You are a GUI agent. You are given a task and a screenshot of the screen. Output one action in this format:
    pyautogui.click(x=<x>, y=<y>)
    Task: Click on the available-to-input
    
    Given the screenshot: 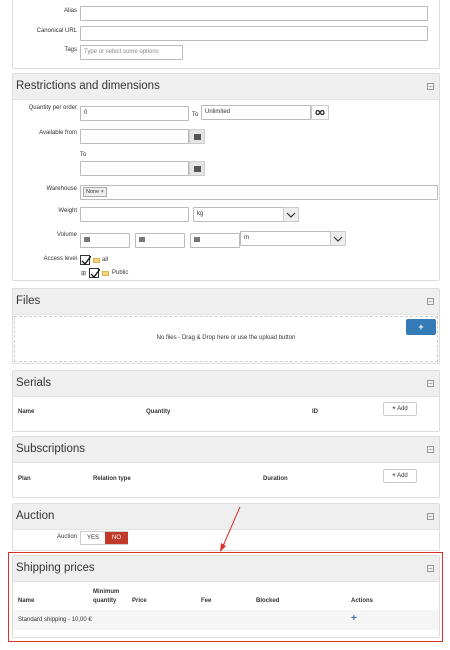 What is the action you would take?
    pyautogui.click(x=134, y=168)
    